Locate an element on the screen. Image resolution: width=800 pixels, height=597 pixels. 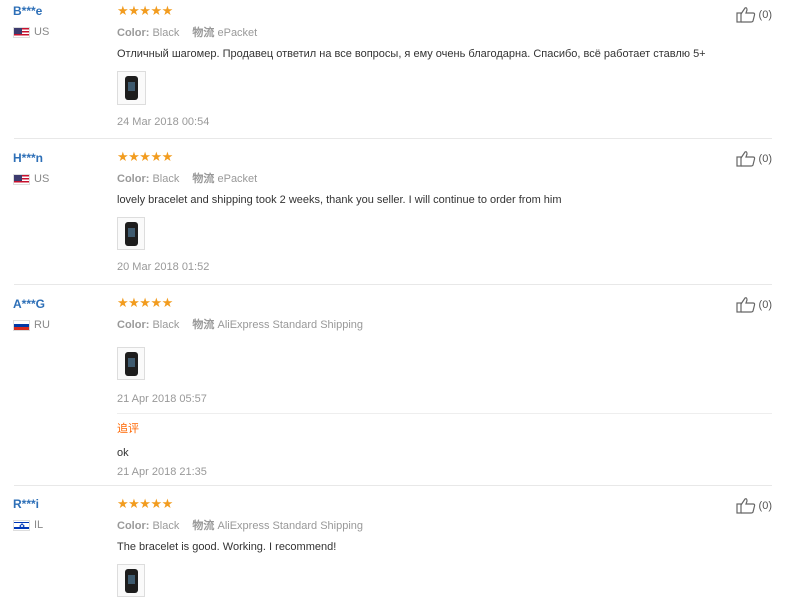
ru-flag-icon is located at coordinates (21, 325).